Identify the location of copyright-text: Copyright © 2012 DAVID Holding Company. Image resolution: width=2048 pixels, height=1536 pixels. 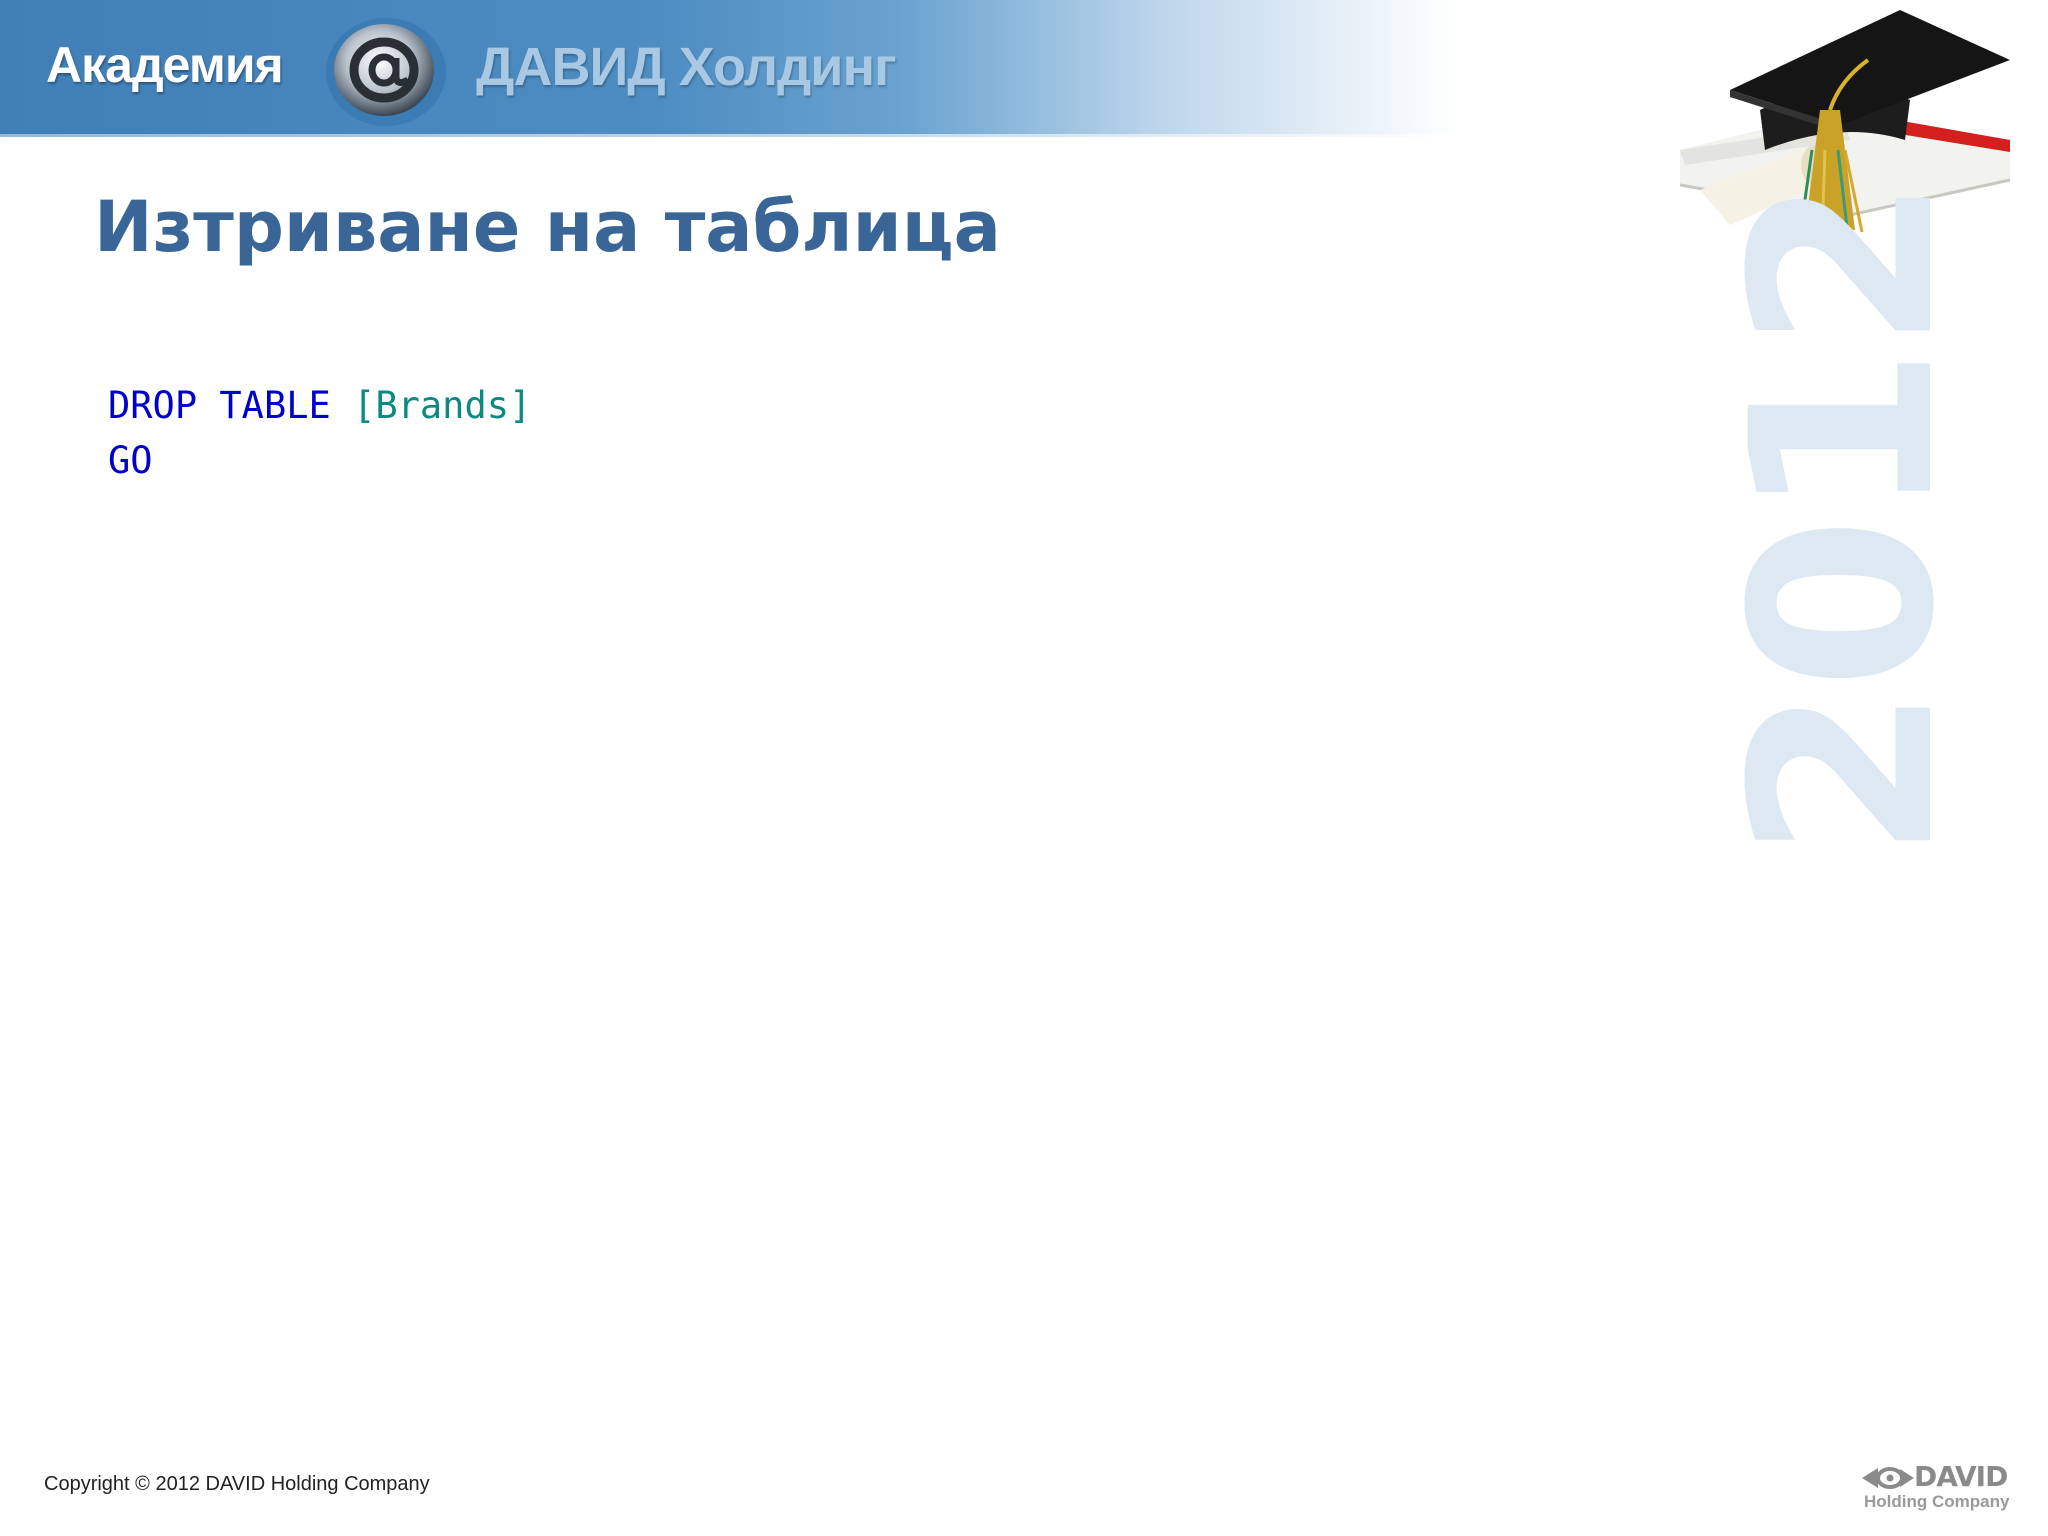
(237, 1484).